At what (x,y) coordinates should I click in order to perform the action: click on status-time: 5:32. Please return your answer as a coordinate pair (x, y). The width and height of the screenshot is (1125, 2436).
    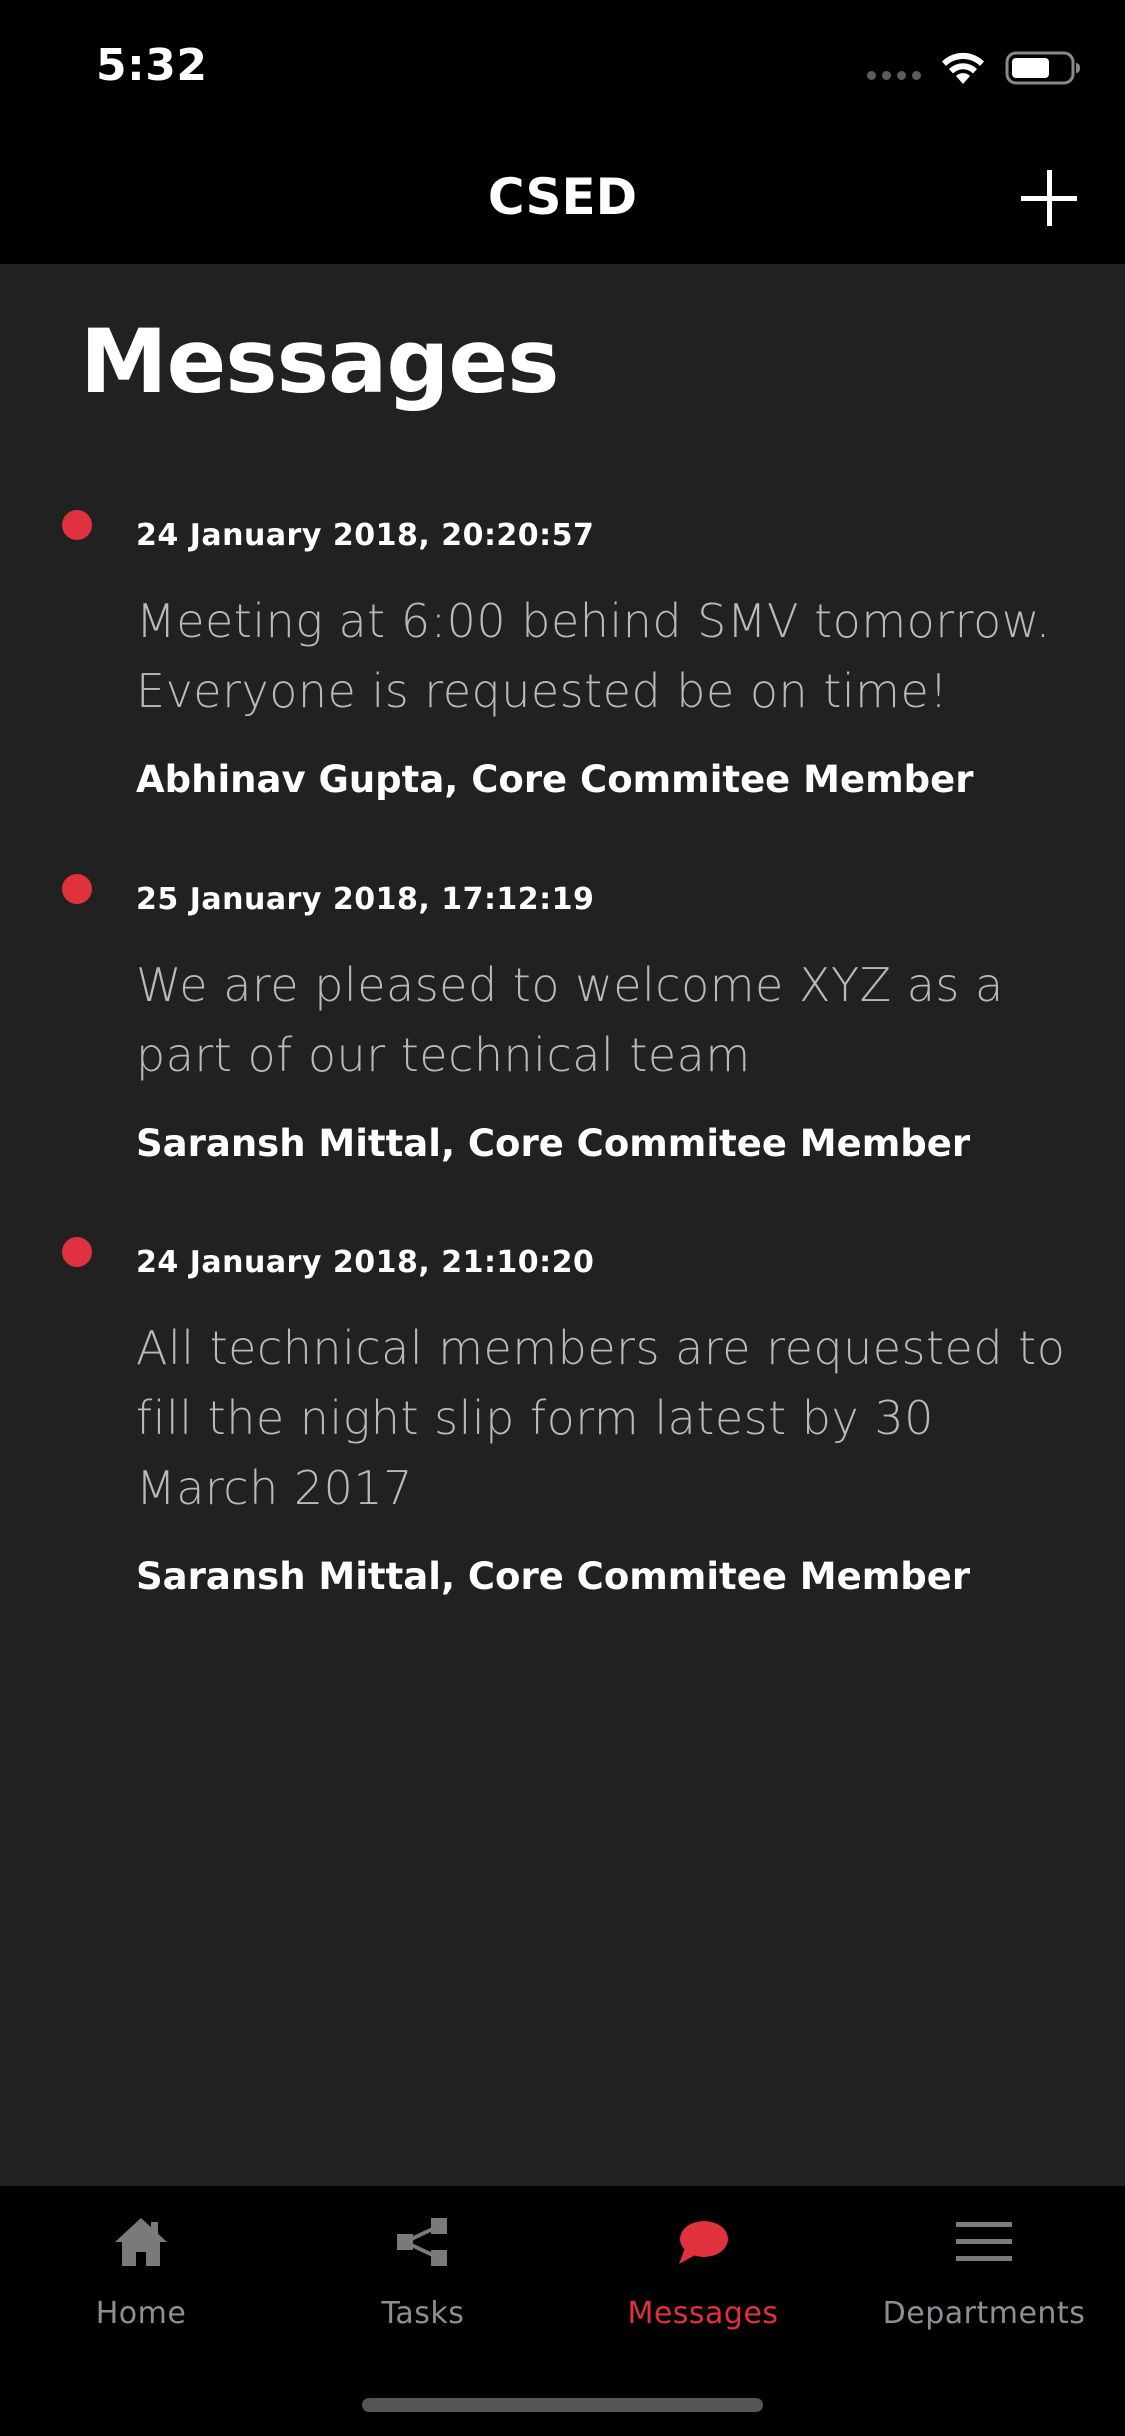
    Looking at the image, I should click on (152, 65).